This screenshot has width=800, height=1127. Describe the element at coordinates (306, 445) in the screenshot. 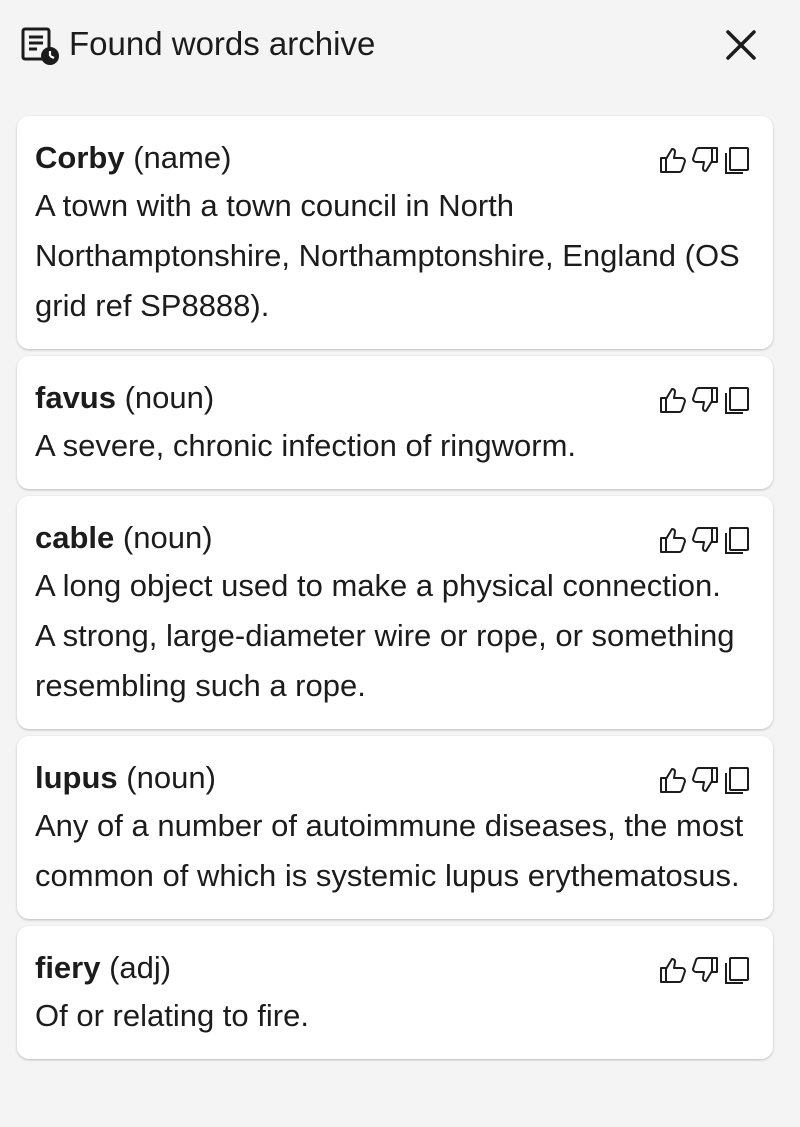

I see `word-definition: A severe, chronic infection of ringworm.` at that location.